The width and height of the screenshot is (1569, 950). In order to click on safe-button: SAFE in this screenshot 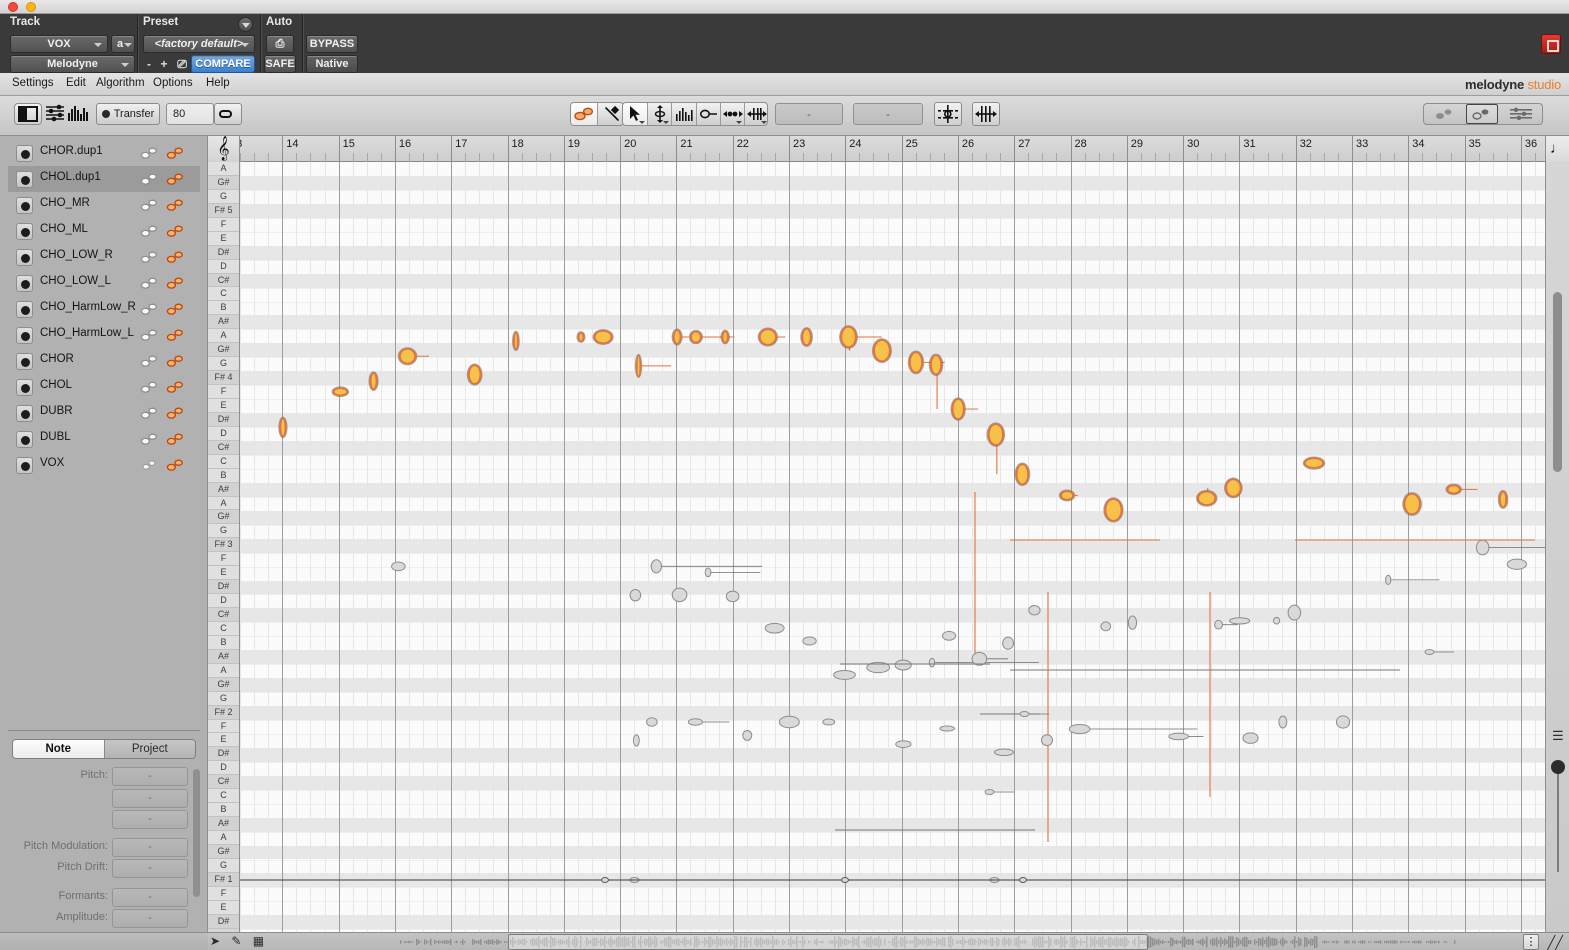, I will do `click(280, 64)`.